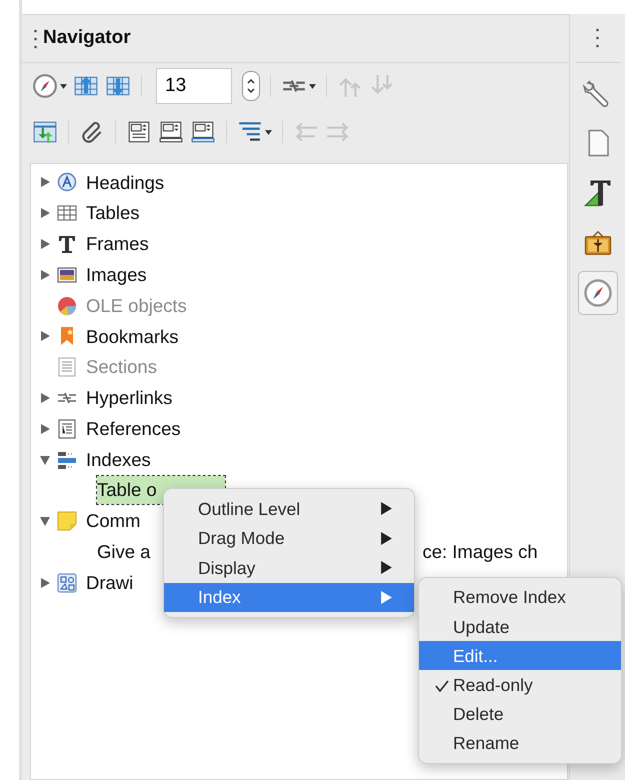  I want to click on tree-item: Headings, so click(125, 182).